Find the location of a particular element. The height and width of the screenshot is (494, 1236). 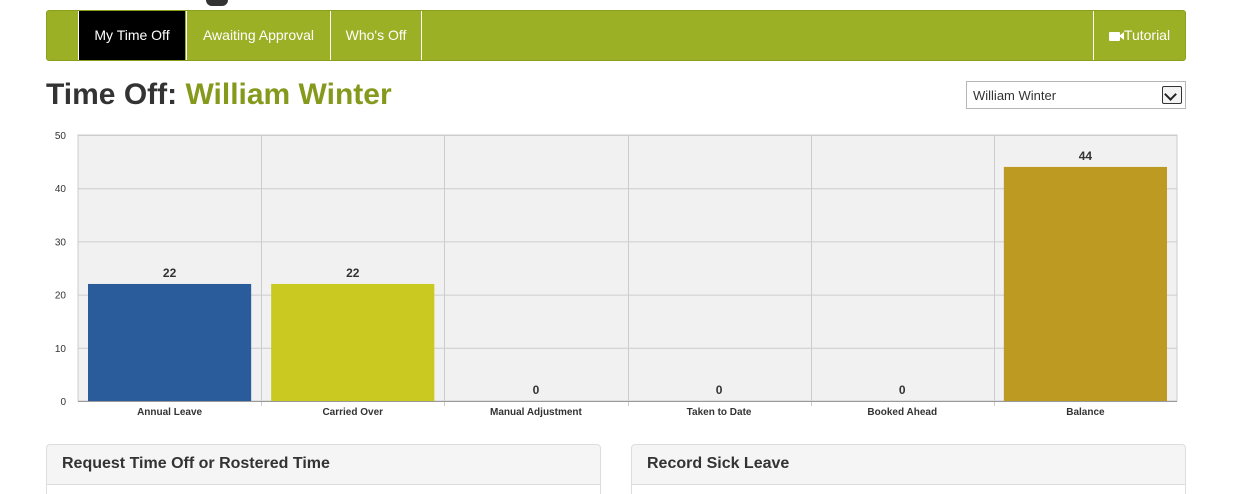

video-camera-icon is located at coordinates (1116, 36).